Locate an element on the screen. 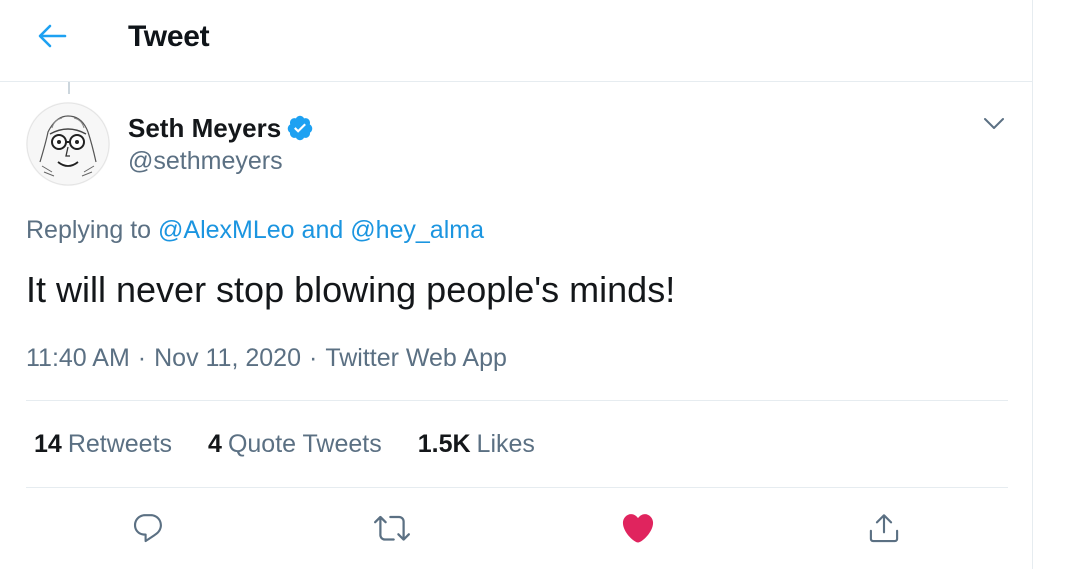 This screenshot has width=1080, height=569. likes-count: 1.5K is located at coordinates (444, 444).